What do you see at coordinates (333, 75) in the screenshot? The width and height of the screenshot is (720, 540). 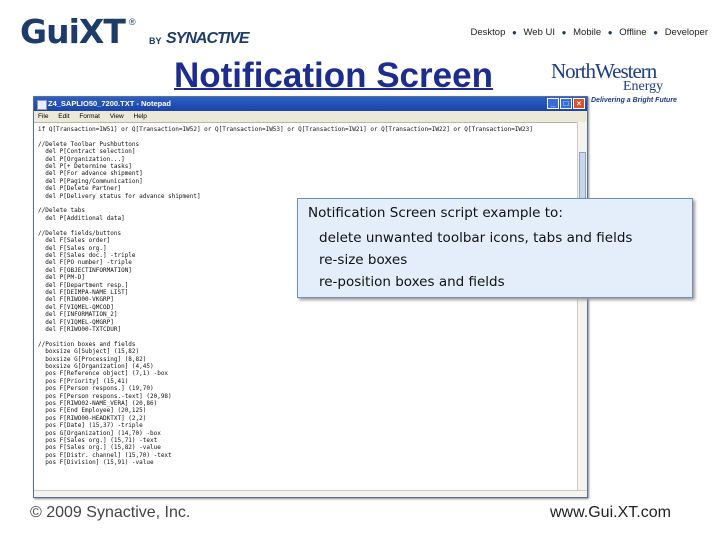 I see `page-title: Notification Screen` at bounding box center [333, 75].